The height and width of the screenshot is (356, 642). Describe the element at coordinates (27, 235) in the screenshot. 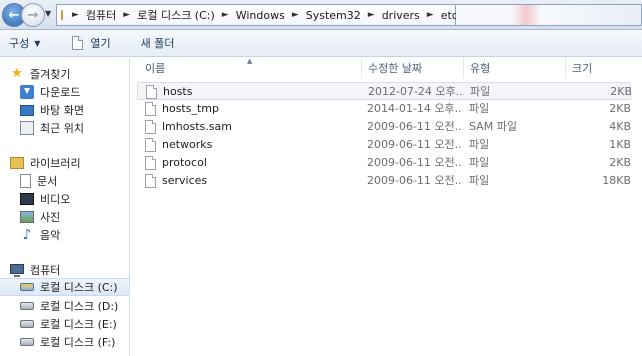

I see `music-note-icon: ♪` at that location.